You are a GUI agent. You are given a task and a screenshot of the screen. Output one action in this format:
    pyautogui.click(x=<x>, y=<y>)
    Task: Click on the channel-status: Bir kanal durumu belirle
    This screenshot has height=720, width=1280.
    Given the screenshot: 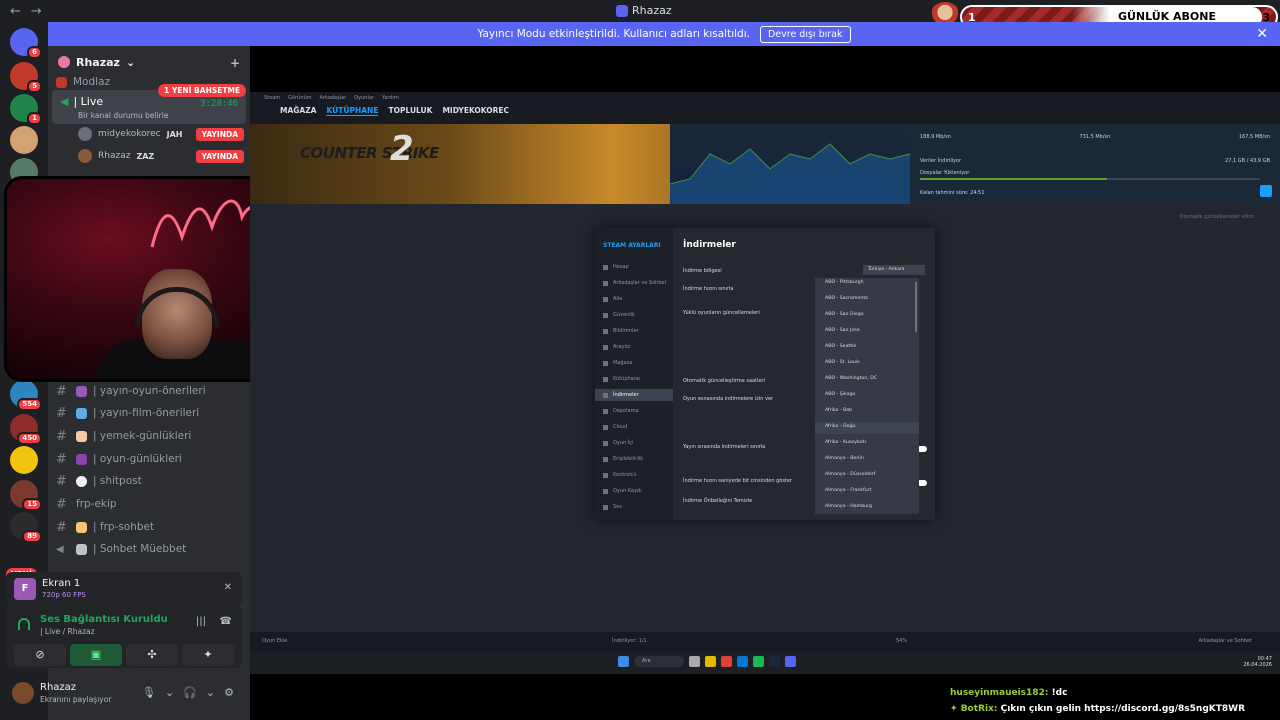 What is the action you would take?
    pyautogui.click(x=123, y=115)
    